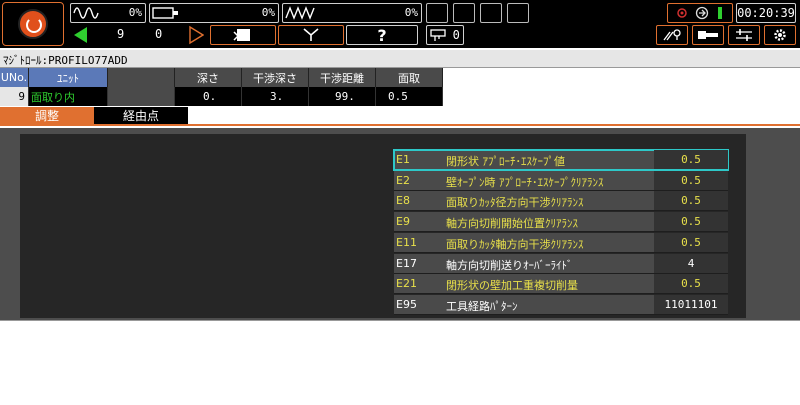 This screenshot has width=800, height=405. What do you see at coordinates (515, 244) in the screenshot?
I see `param-name: 面取りｶｯﾀ軸方向干渉ｸﾘｱﾗﾝｽ` at bounding box center [515, 244].